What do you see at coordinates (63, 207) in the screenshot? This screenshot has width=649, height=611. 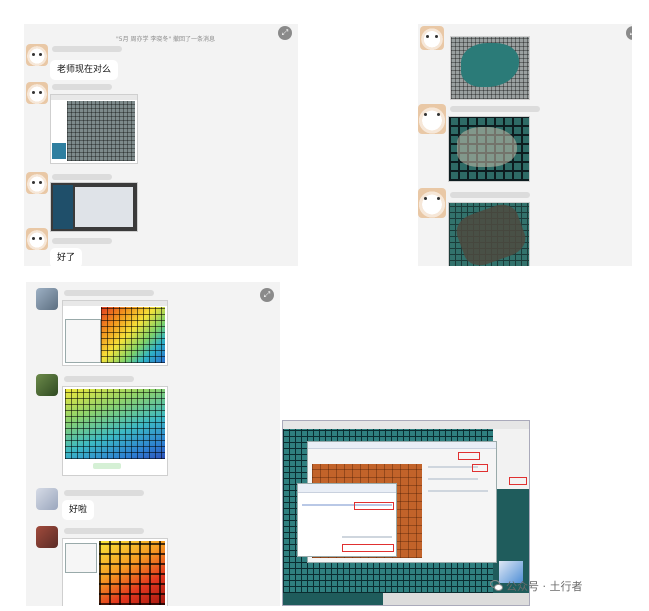 I see `side-preview` at bounding box center [63, 207].